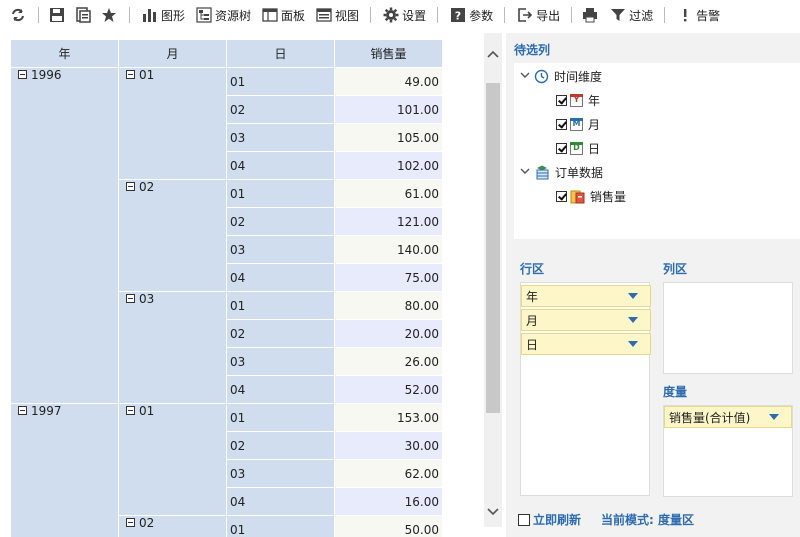 Image resolution: width=800 pixels, height=537 pixels. I want to click on column-zone-title: 列区, so click(675, 269).